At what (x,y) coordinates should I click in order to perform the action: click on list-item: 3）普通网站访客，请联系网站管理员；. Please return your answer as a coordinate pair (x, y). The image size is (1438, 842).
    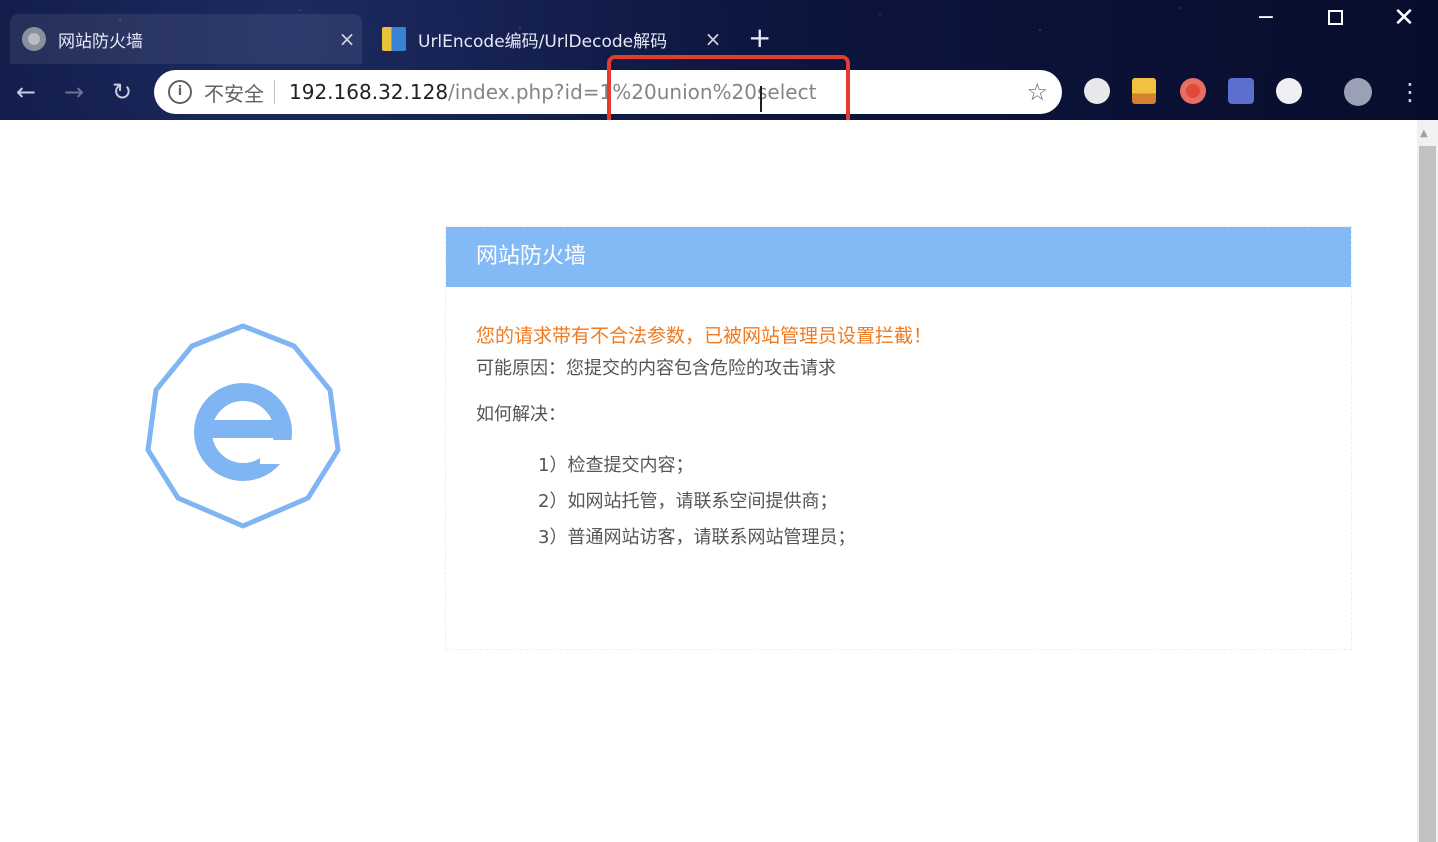
    Looking at the image, I should click on (697, 537).